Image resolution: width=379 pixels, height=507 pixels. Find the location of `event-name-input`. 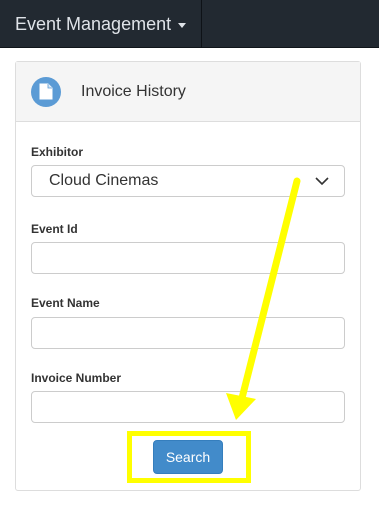

event-name-input is located at coordinates (188, 333).